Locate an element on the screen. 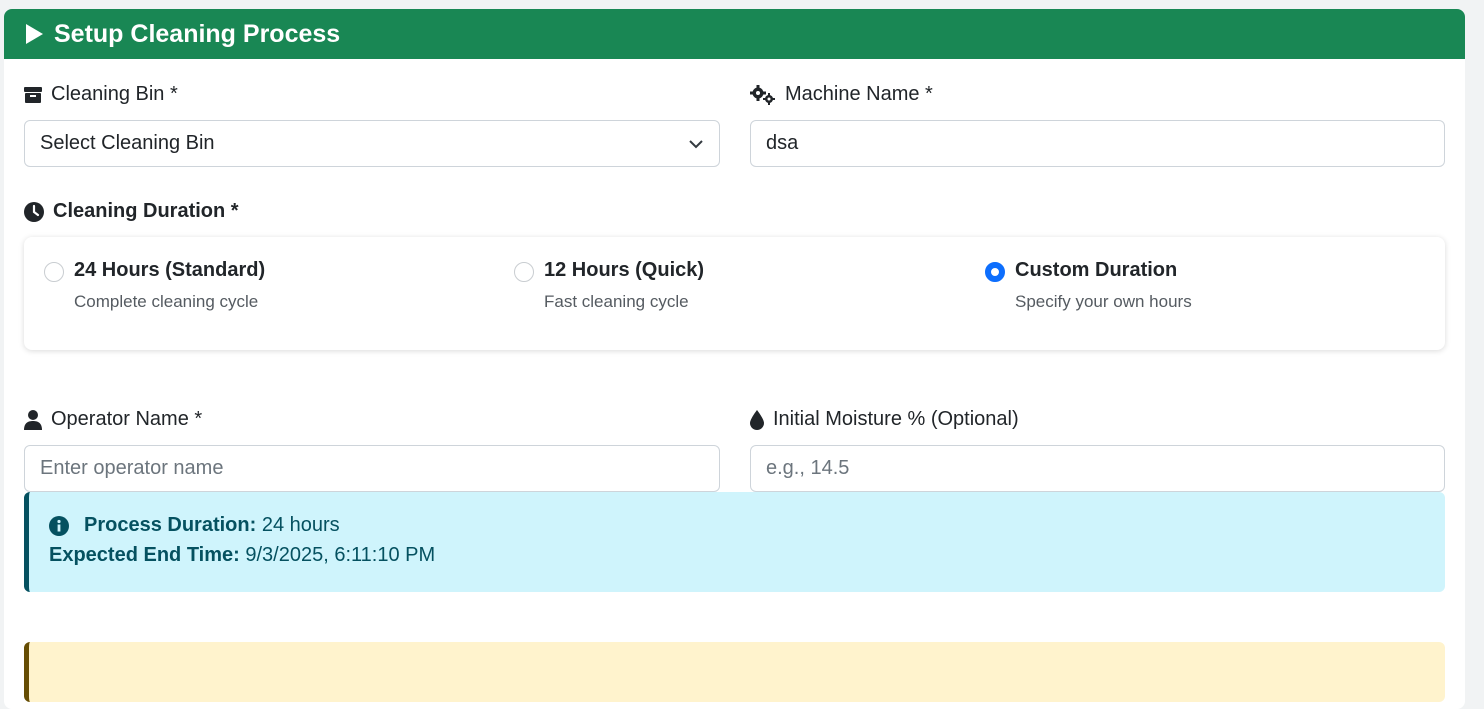 Image resolution: width=1484 pixels, height=709 pixels. radio-12h is located at coordinates (524, 272).